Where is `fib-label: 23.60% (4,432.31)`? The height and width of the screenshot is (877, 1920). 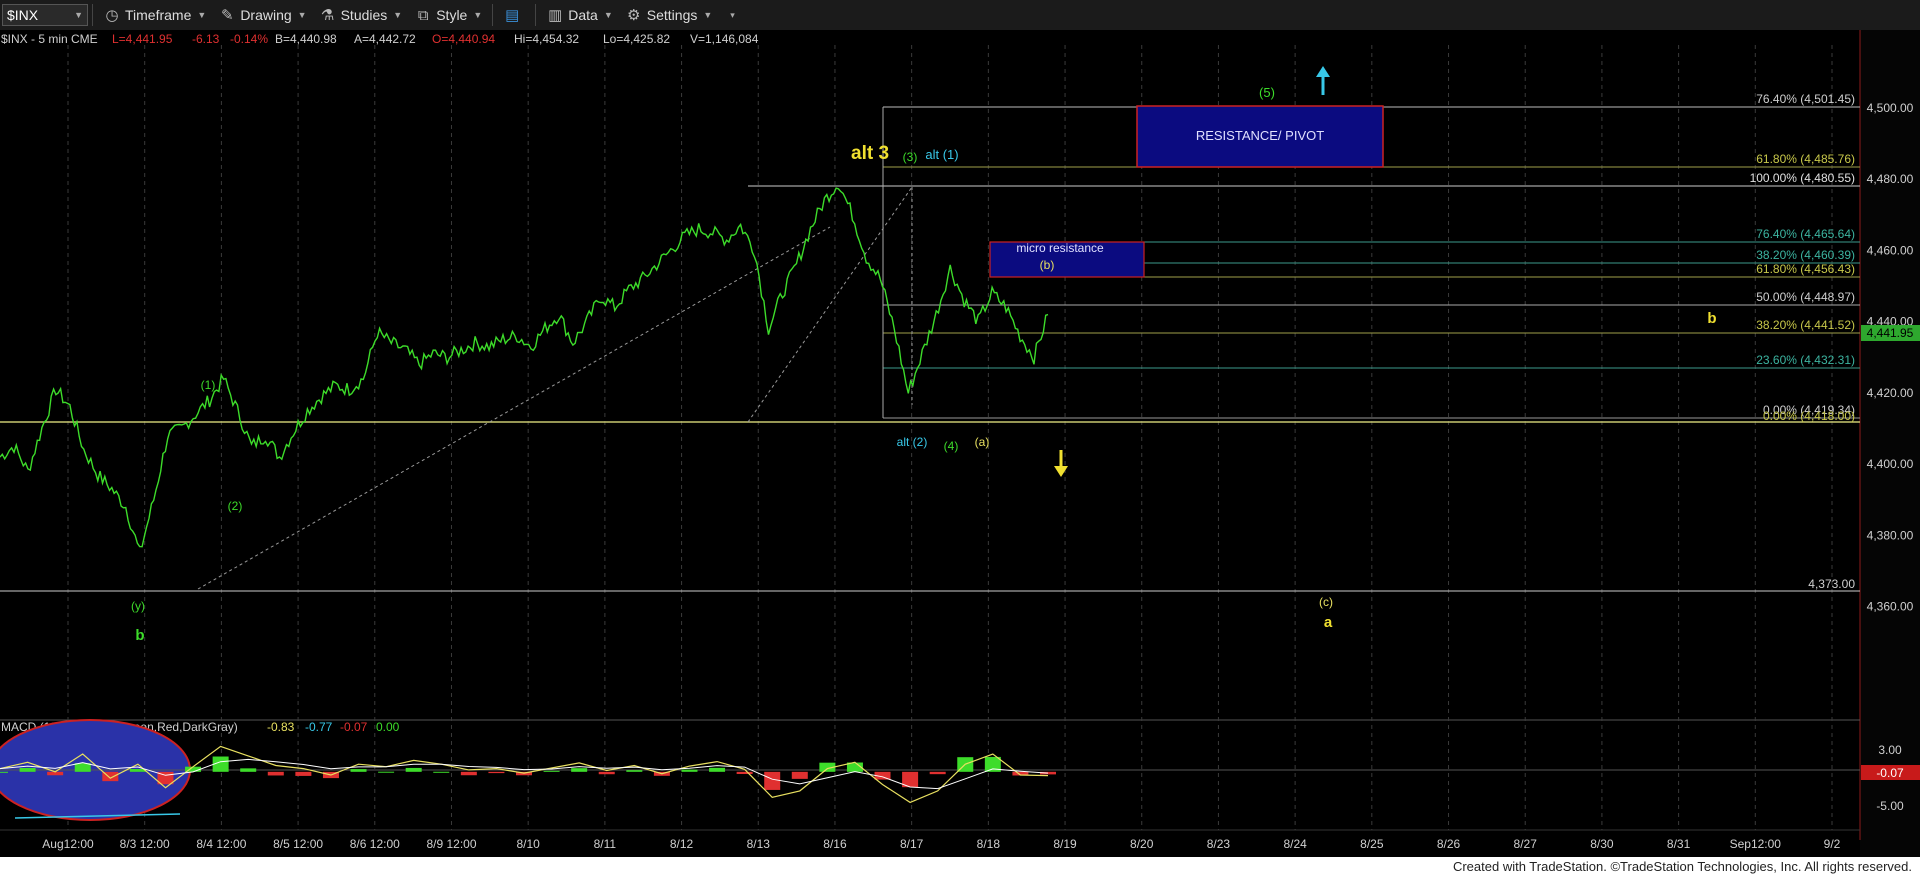 fib-label: 23.60% (4,432.31) is located at coordinates (1805, 360).